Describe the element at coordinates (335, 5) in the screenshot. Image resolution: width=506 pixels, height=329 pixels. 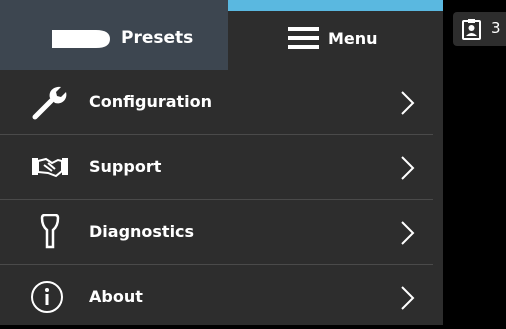
I see `active-tab-indicator` at that location.